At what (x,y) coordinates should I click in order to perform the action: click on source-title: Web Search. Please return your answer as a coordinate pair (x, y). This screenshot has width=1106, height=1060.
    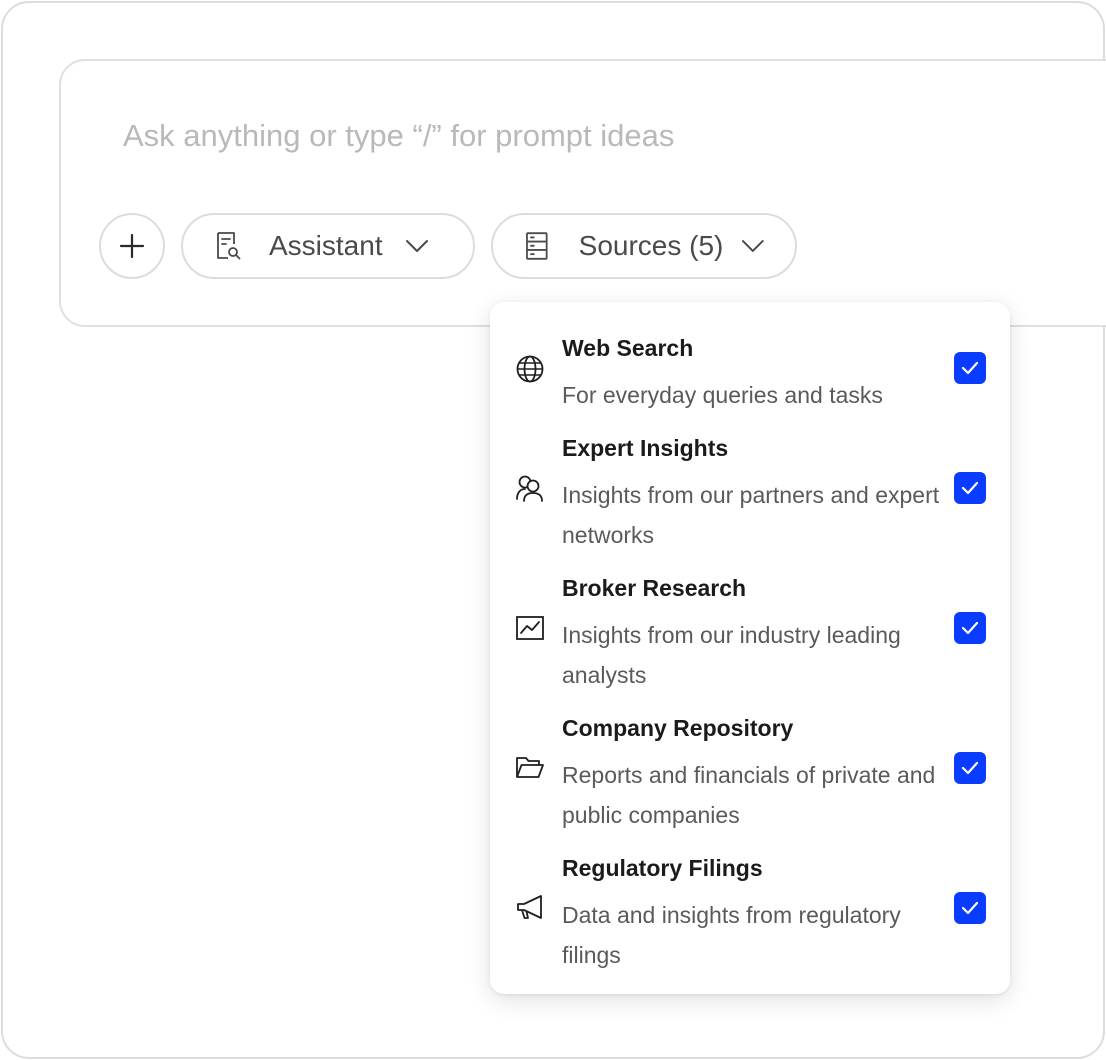
    Looking at the image, I should click on (628, 348).